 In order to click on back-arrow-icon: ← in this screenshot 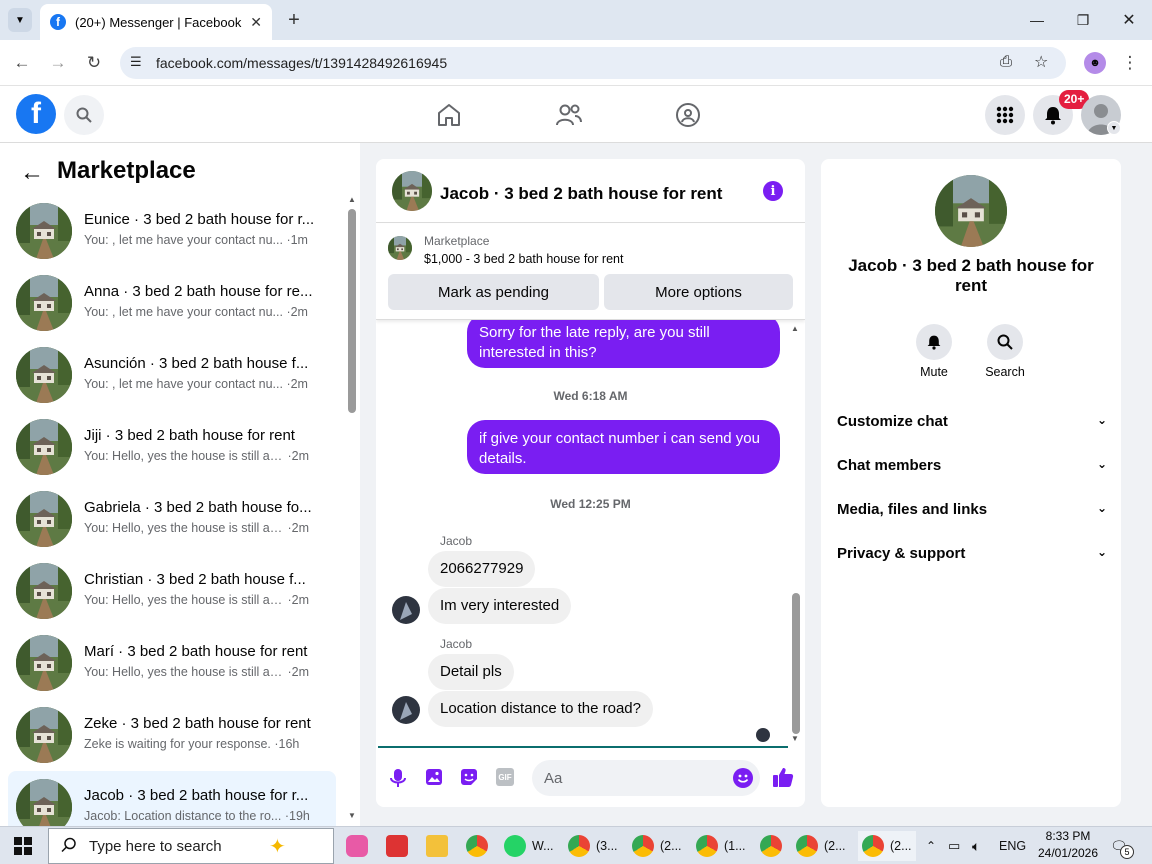, I will do `click(32, 173)`.